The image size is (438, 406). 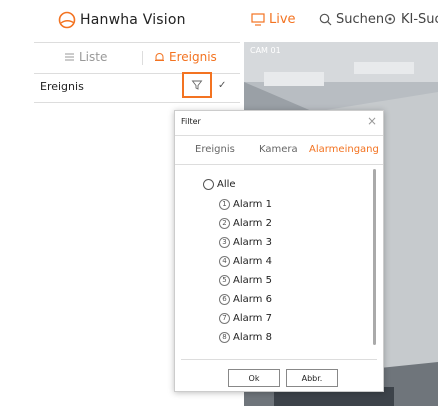 I want to click on list-item: 7 Alarm 7, so click(x=245, y=318).